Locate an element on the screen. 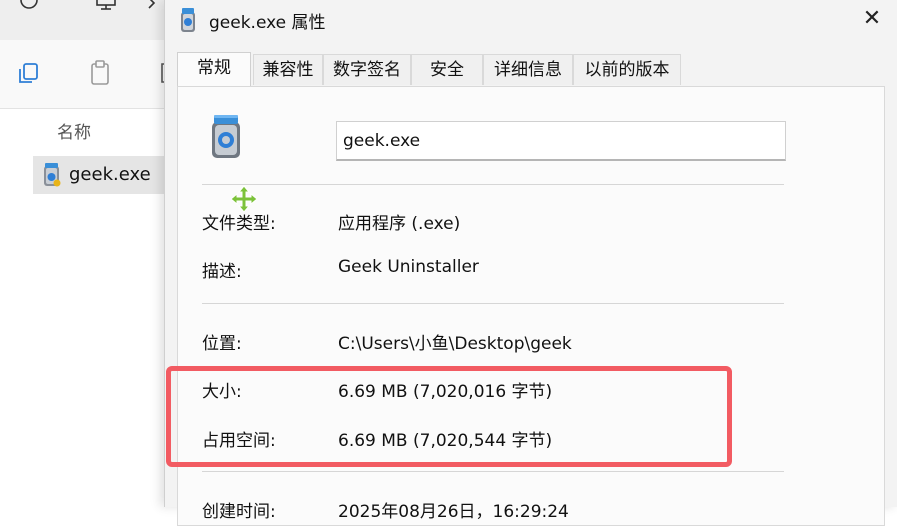  tab-previous-versions: 以前的版本 is located at coordinates (627, 69).